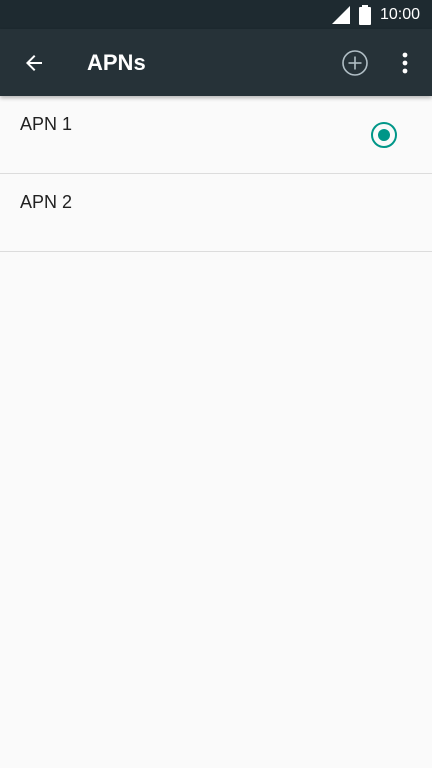 This screenshot has height=768, width=432. I want to click on add-circle-icon, so click(355, 63).